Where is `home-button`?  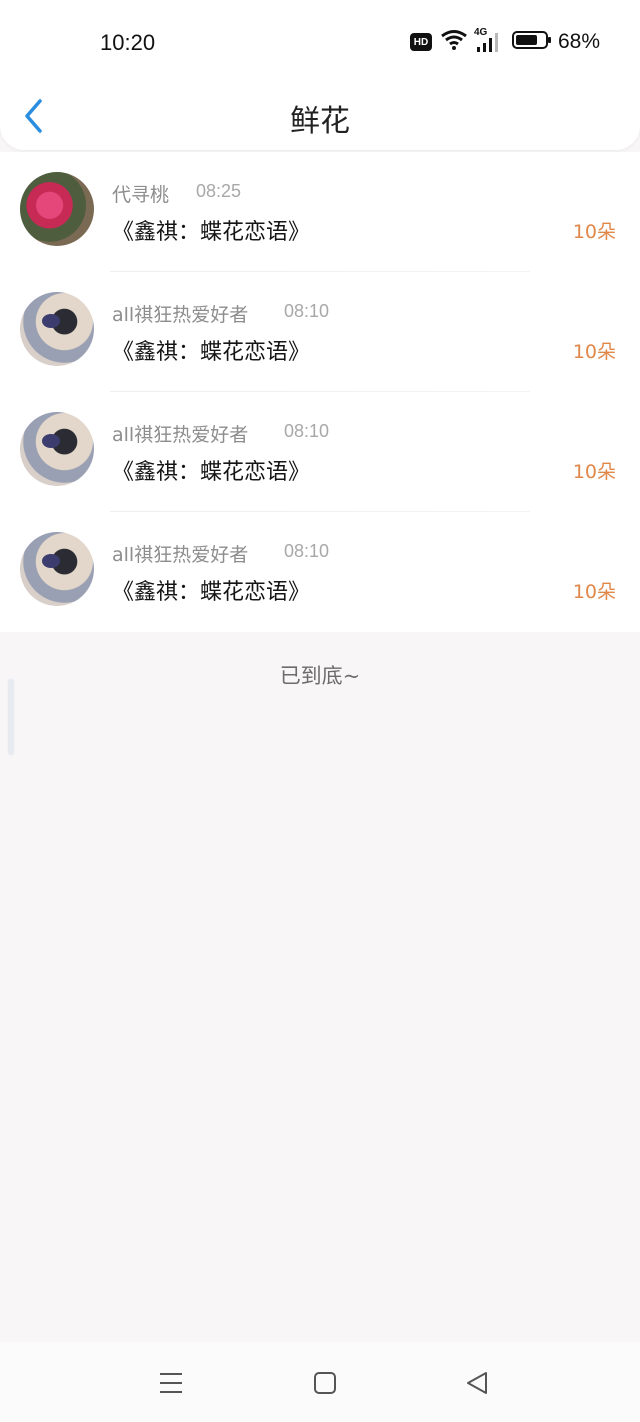
home-button is located at coordinates (325, 1383).